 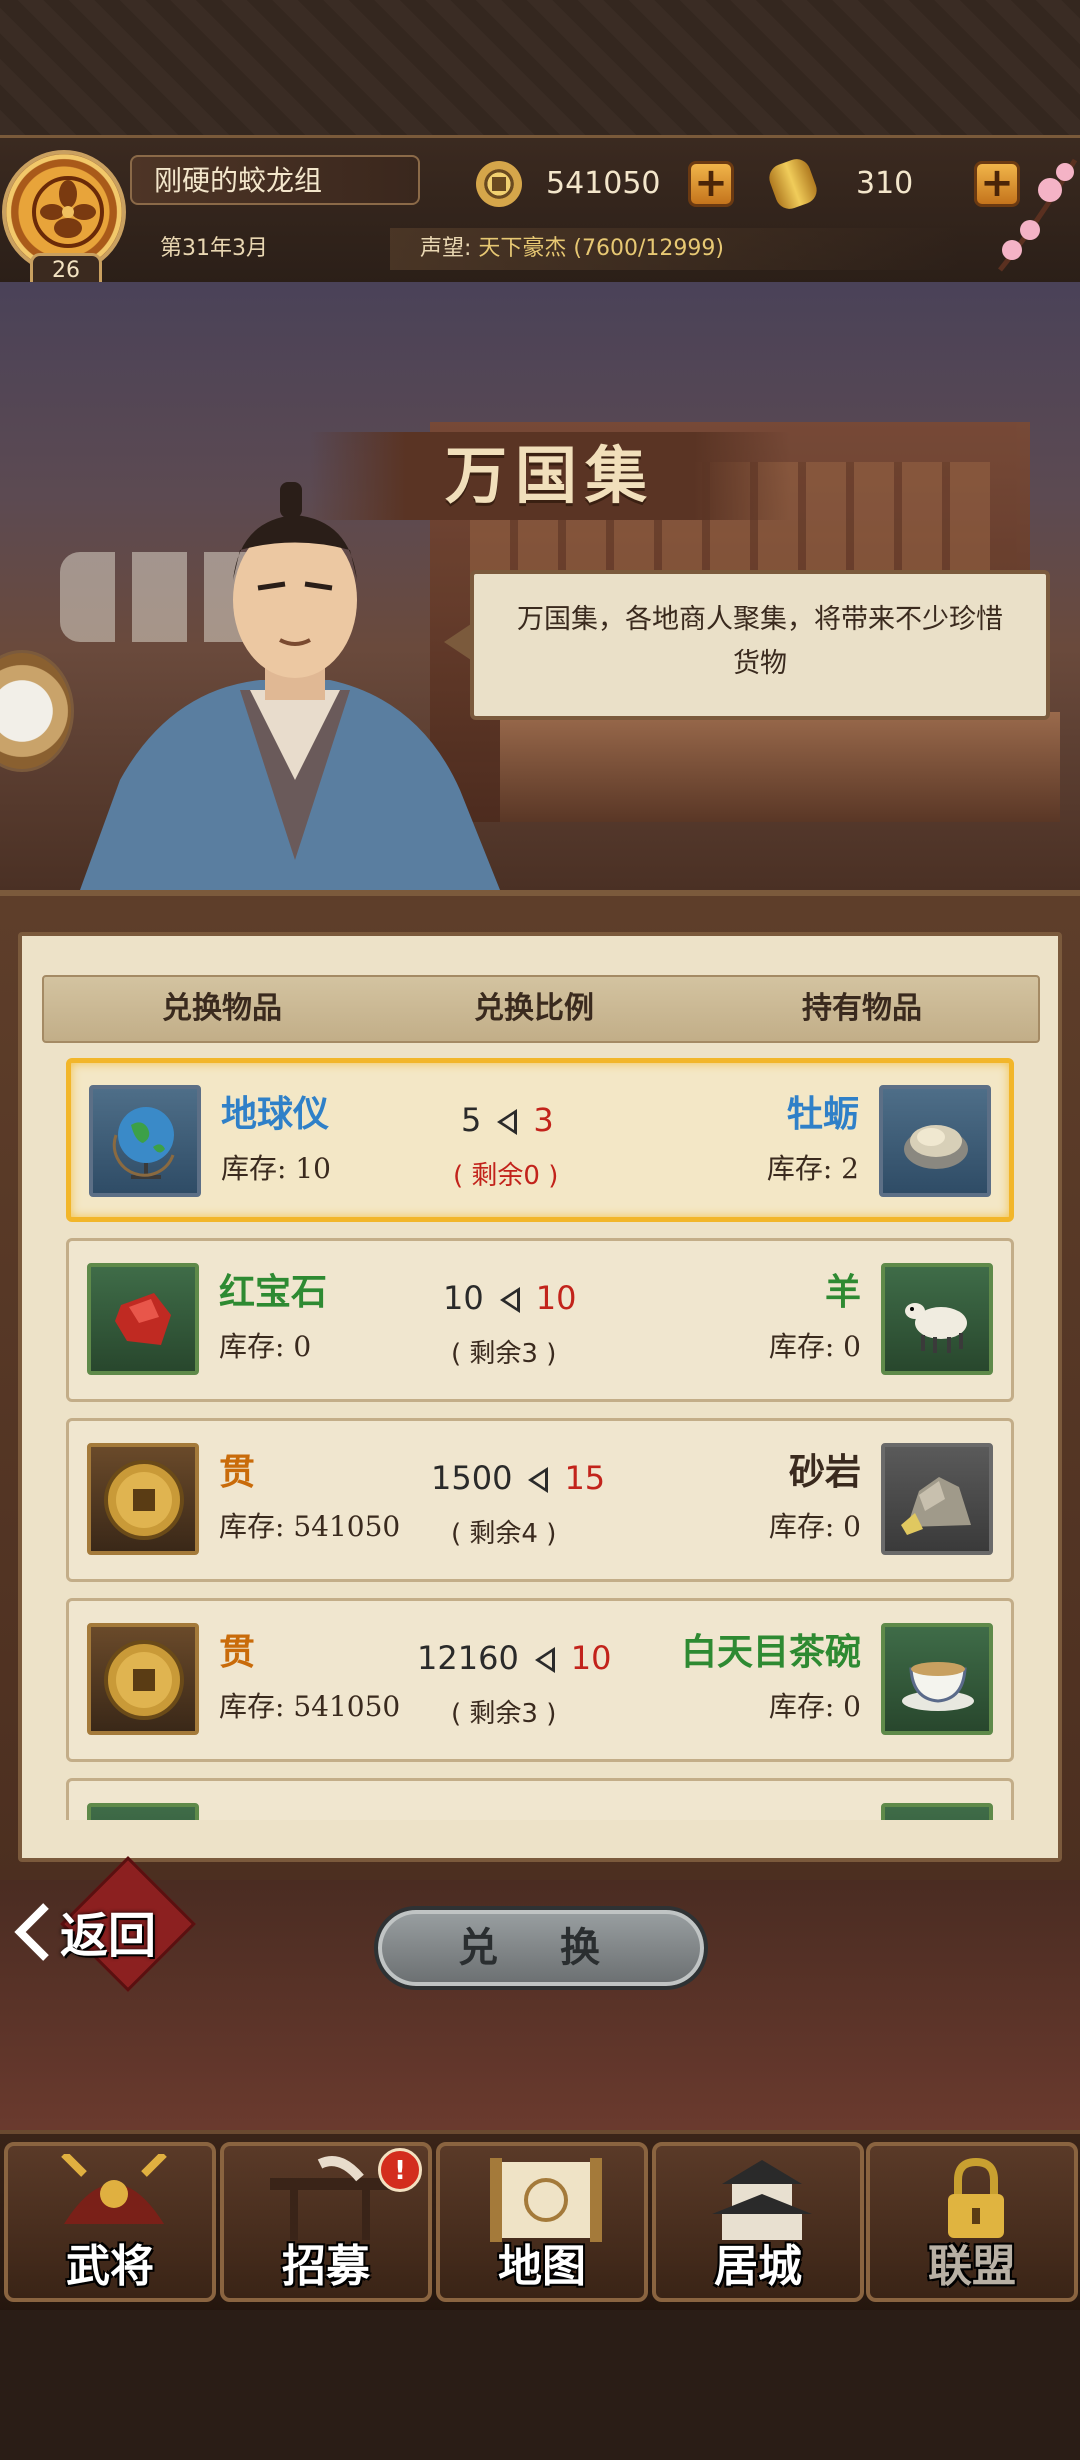 I want to click on nav-alliance: 联盟, so click(x=972, y=2222).